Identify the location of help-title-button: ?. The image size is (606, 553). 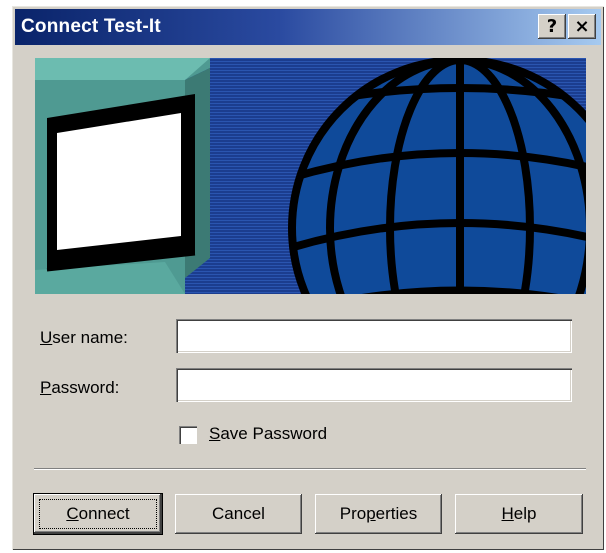
(552, 26).